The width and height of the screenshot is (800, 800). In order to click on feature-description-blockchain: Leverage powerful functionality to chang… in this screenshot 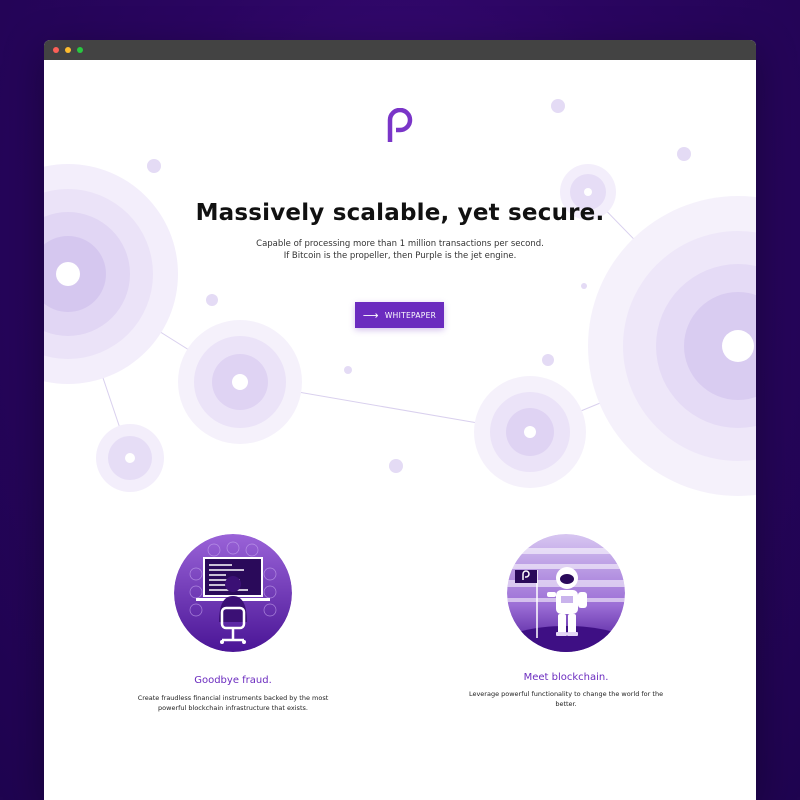, I will do `click(566, 699)`.